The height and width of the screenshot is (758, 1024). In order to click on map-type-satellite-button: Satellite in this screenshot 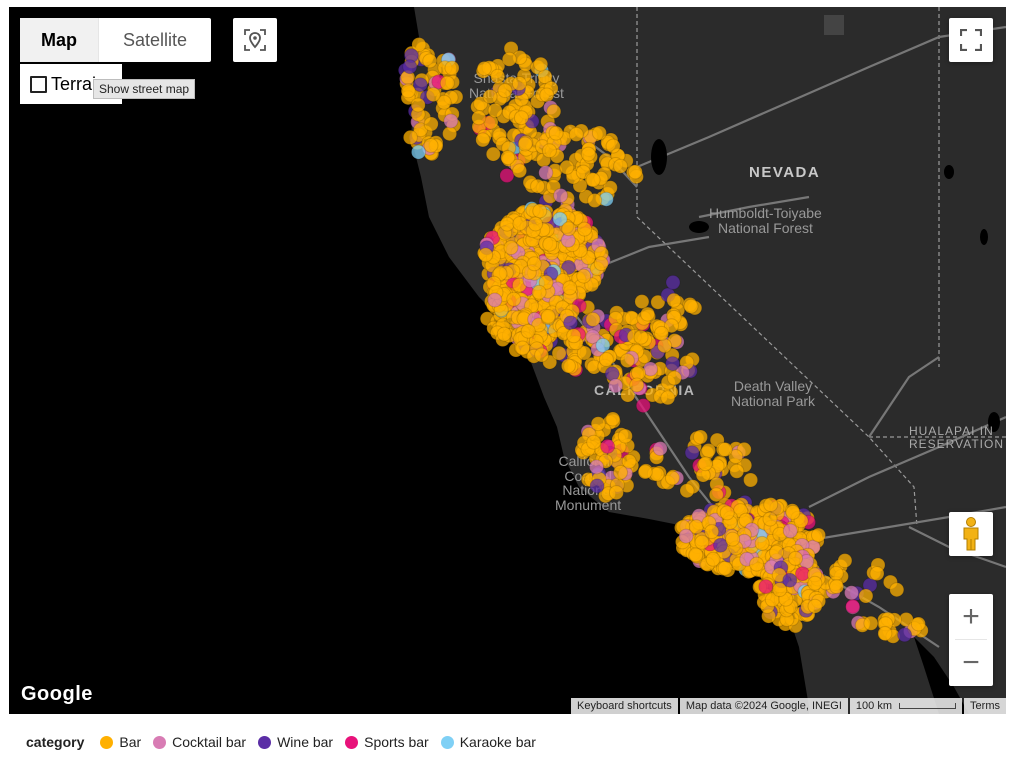, I will do `click(155, 40)`.